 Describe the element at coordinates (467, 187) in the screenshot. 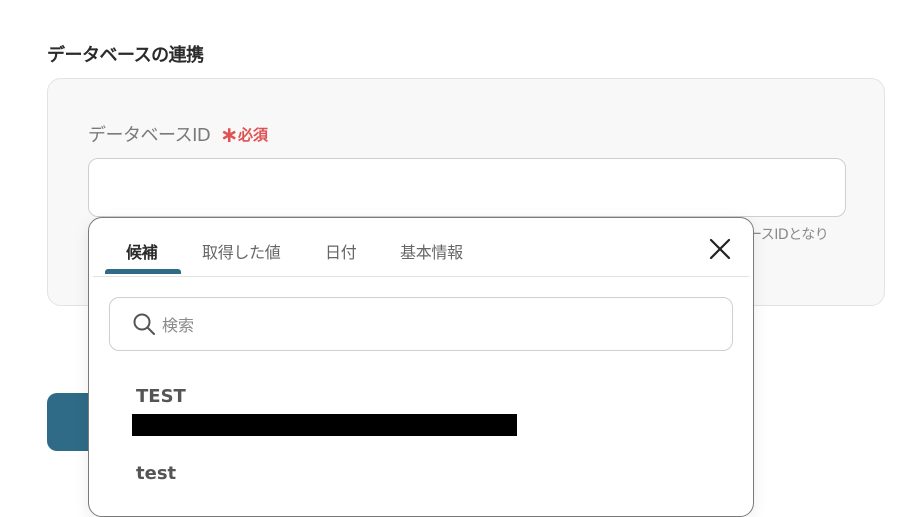

I see `database-id-input` at that location.